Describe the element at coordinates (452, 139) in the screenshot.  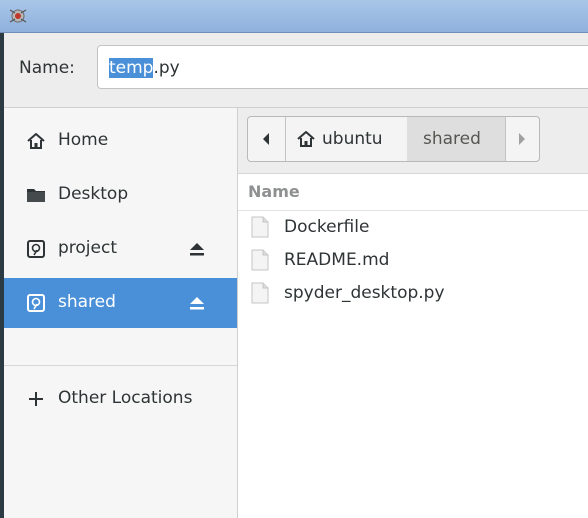
I see `path-segment-label: shared` at that location.